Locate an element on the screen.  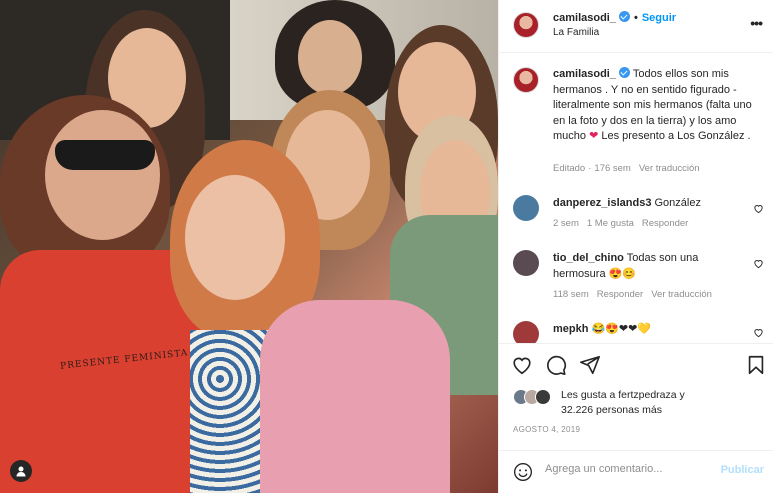
caption-meta: Editado · 176 sem Ver traducción is located at coordinates (630, 168).